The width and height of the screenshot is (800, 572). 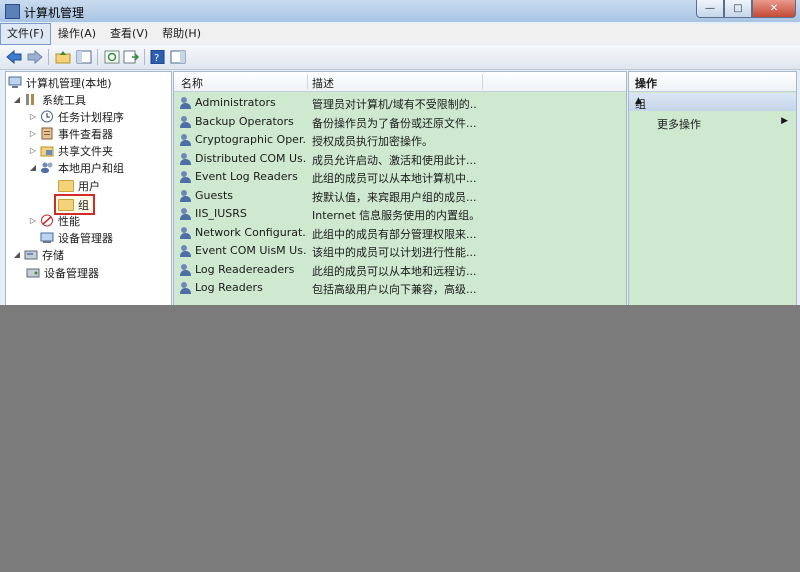 What do you see at coordinates (33, 272) in the screenshot?
I see `disk-management-icon` at bounding box center [33, 272].